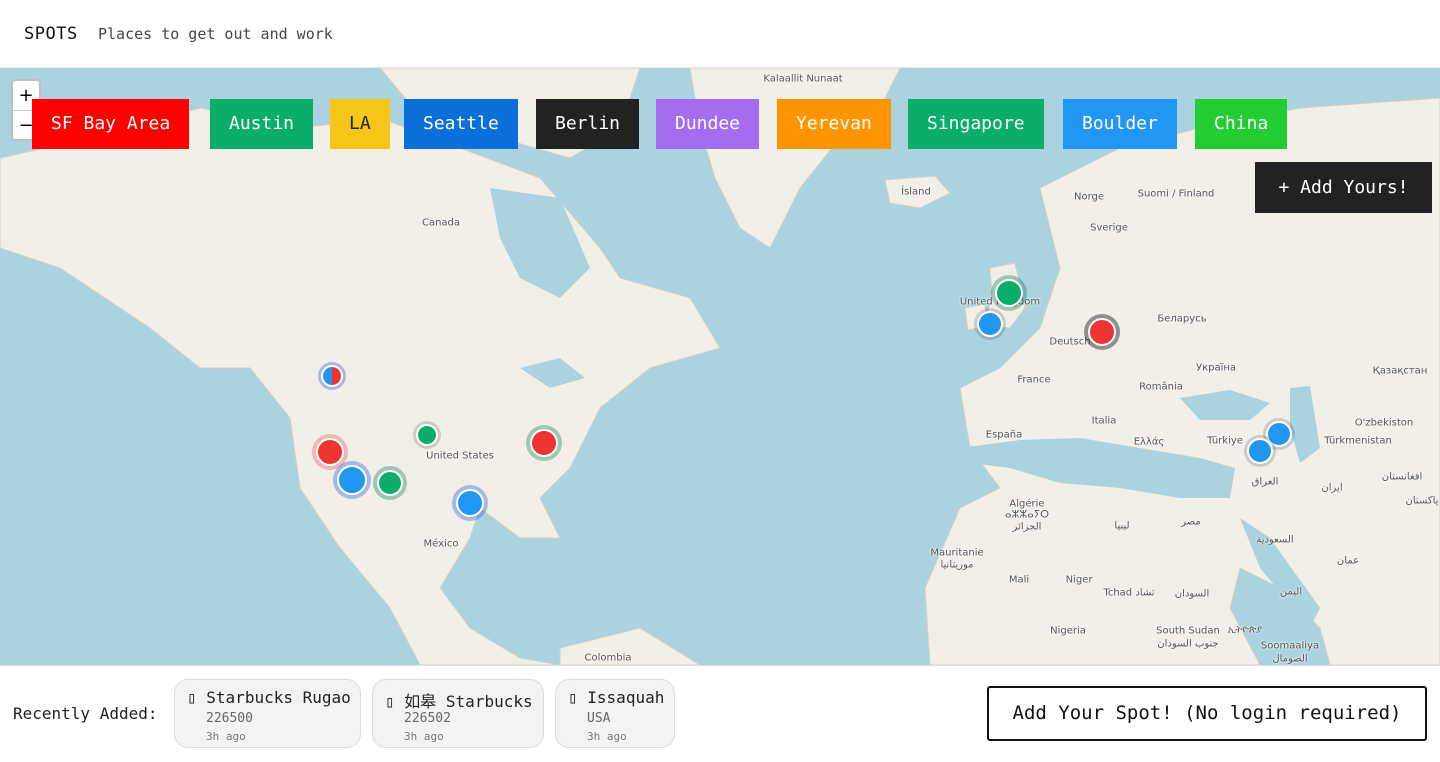  I want to click on top-header: SPOTS Places to get out and work, so click(720, 34).